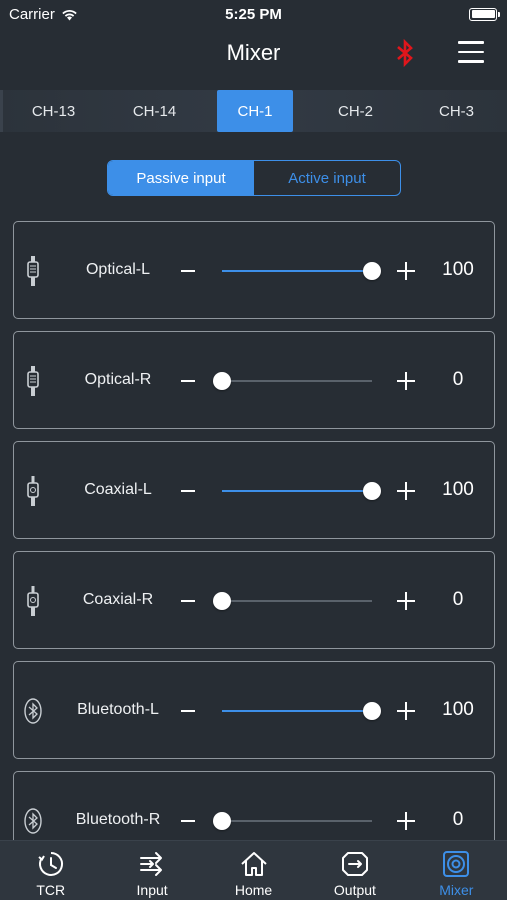 Image resolution: width=507 pixels, height=900 pixels. What do you see at coordinates (355, 111) in the screenshot?
I see `channel-tab-ch2: CH-2` at bounding box center [355, 111].